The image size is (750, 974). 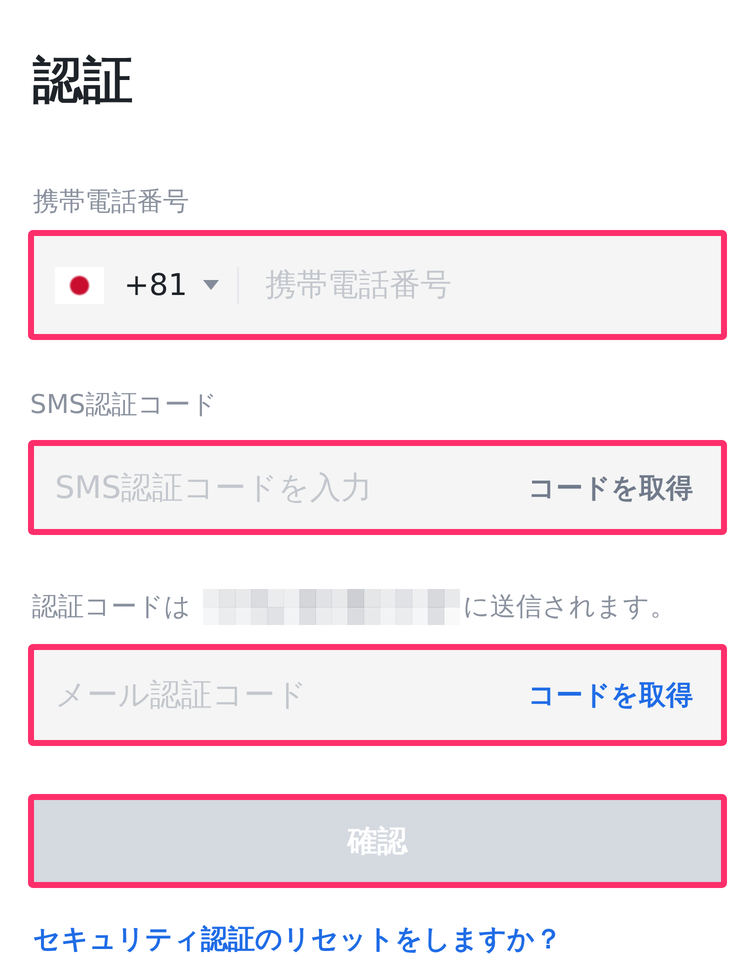 What do you see at coordinates (137, 285) in the screenshot?
I see `country-code-select: +81` at bounding box center [137, 285].